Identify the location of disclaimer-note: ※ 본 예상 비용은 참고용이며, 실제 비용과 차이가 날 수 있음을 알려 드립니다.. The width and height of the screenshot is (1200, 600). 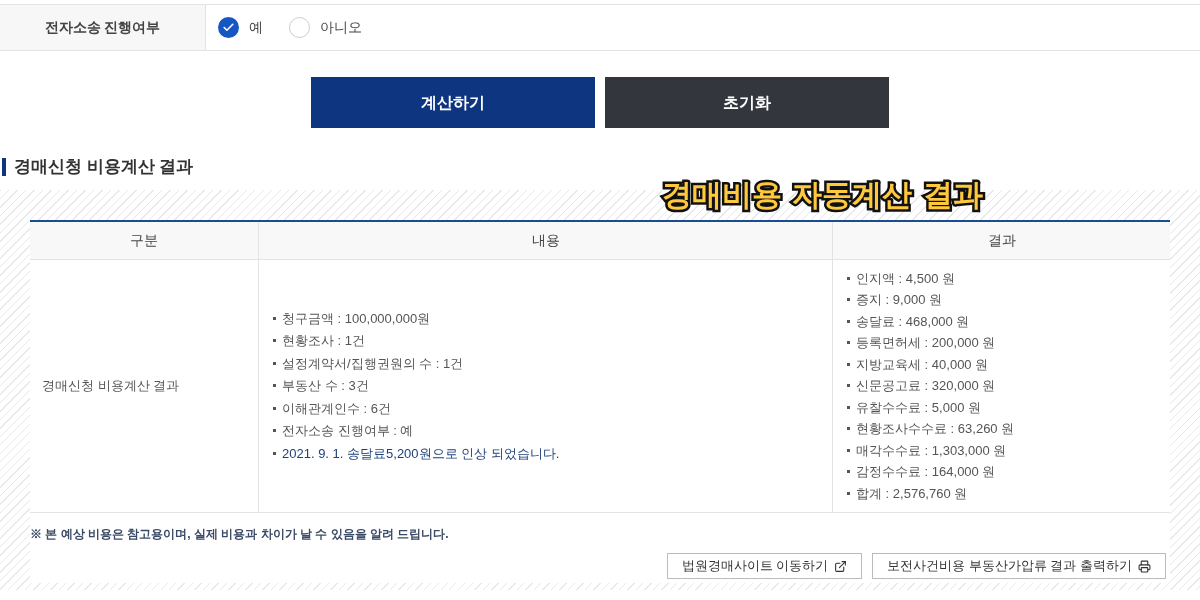
(239, 534).